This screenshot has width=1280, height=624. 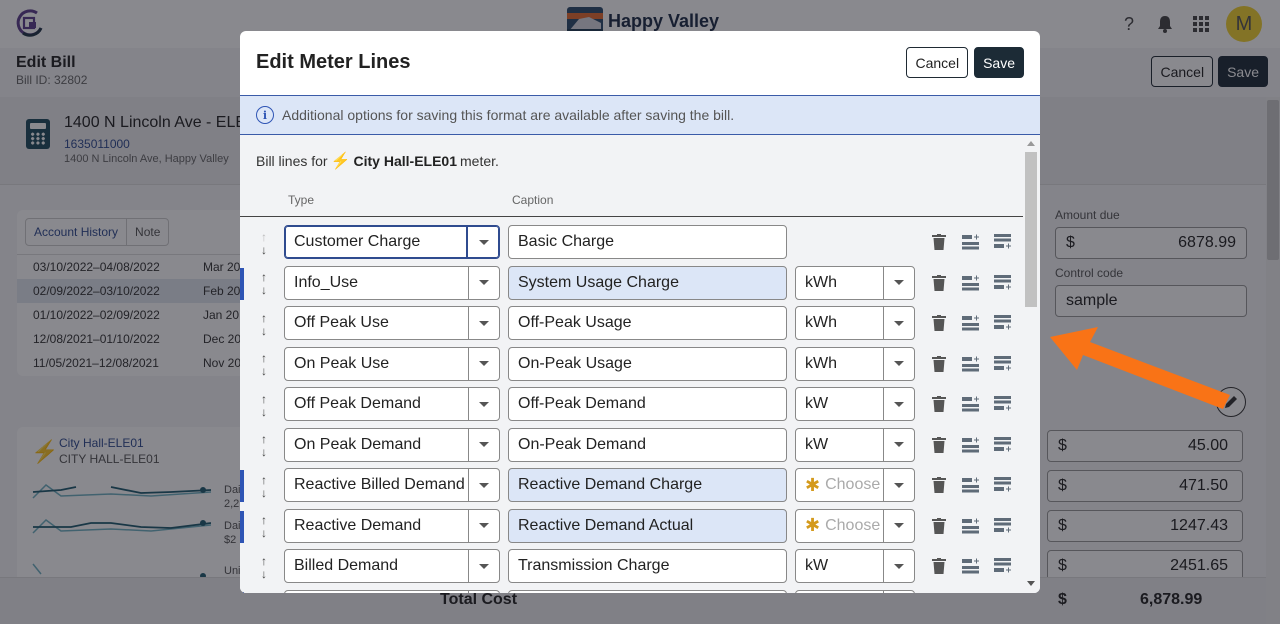 What do you see at coordinates (647, 525) in the screenshot?
I see `caption-input: Reactive Demand Actual` at bounding box center [647, 525].